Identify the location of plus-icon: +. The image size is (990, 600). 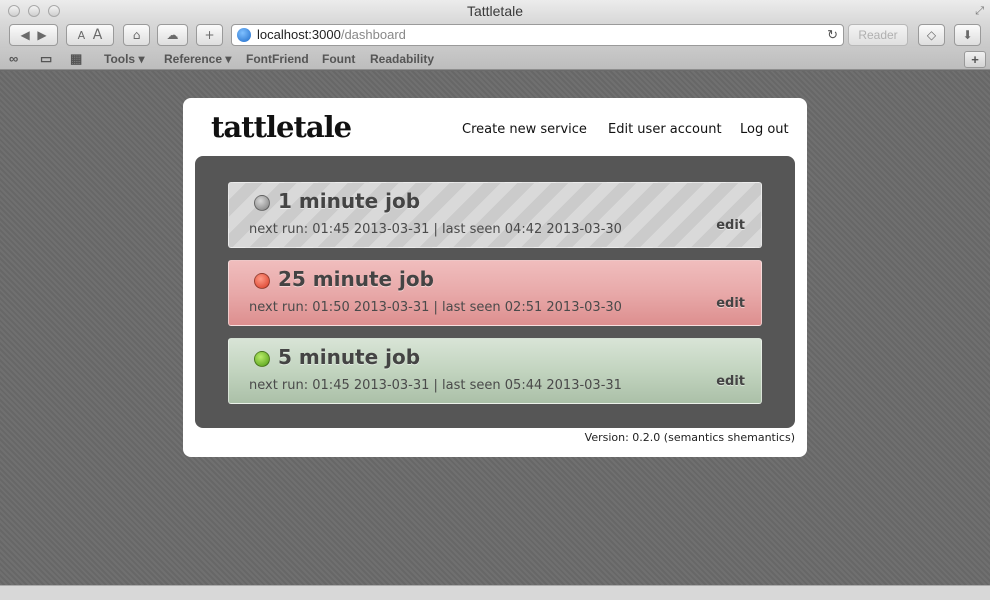
(209, 35).